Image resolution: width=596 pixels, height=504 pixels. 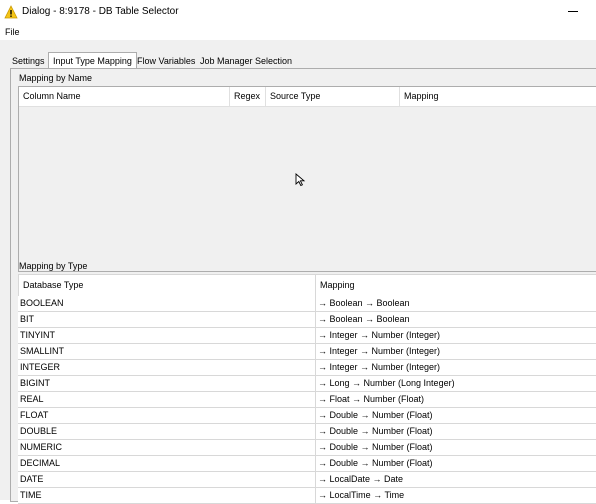 I want to click on menu-bar: File, so click(x=298, y=32).